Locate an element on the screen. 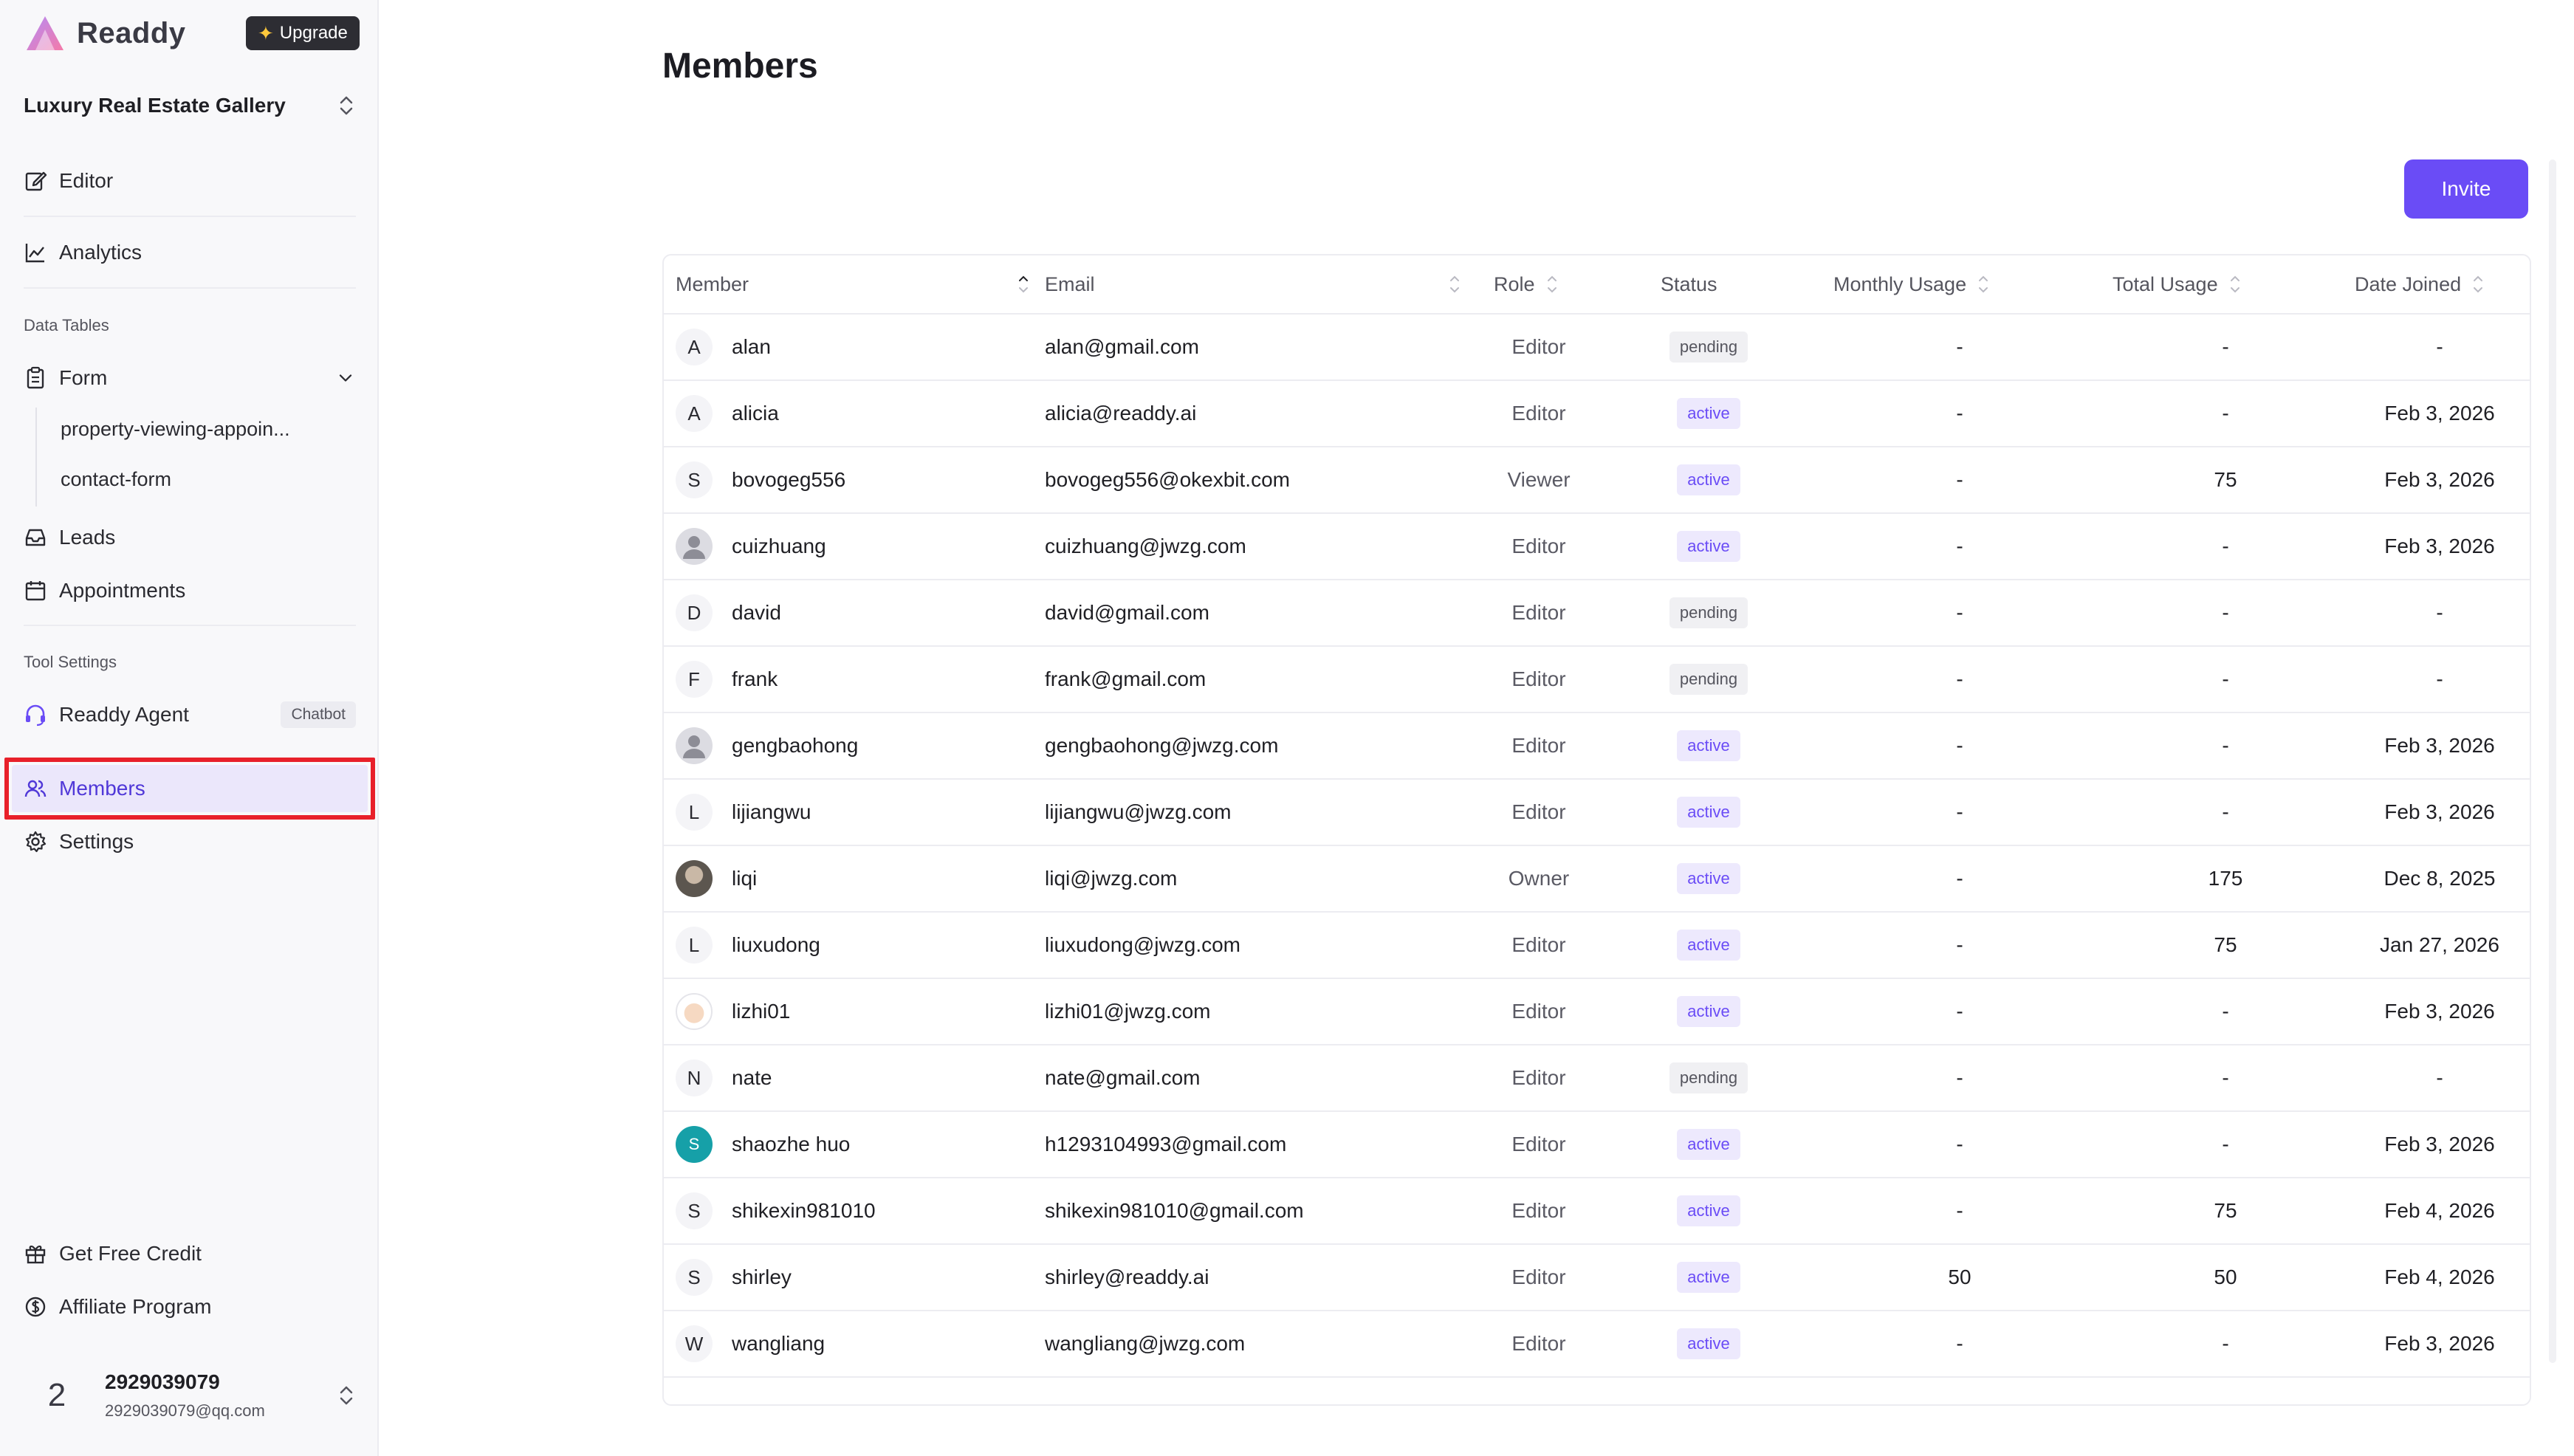 Image resolution: width=2574 pixels, height=1456 pixels. upgrade-button: ✦ Upgrade is located at coordinates (303, 33).